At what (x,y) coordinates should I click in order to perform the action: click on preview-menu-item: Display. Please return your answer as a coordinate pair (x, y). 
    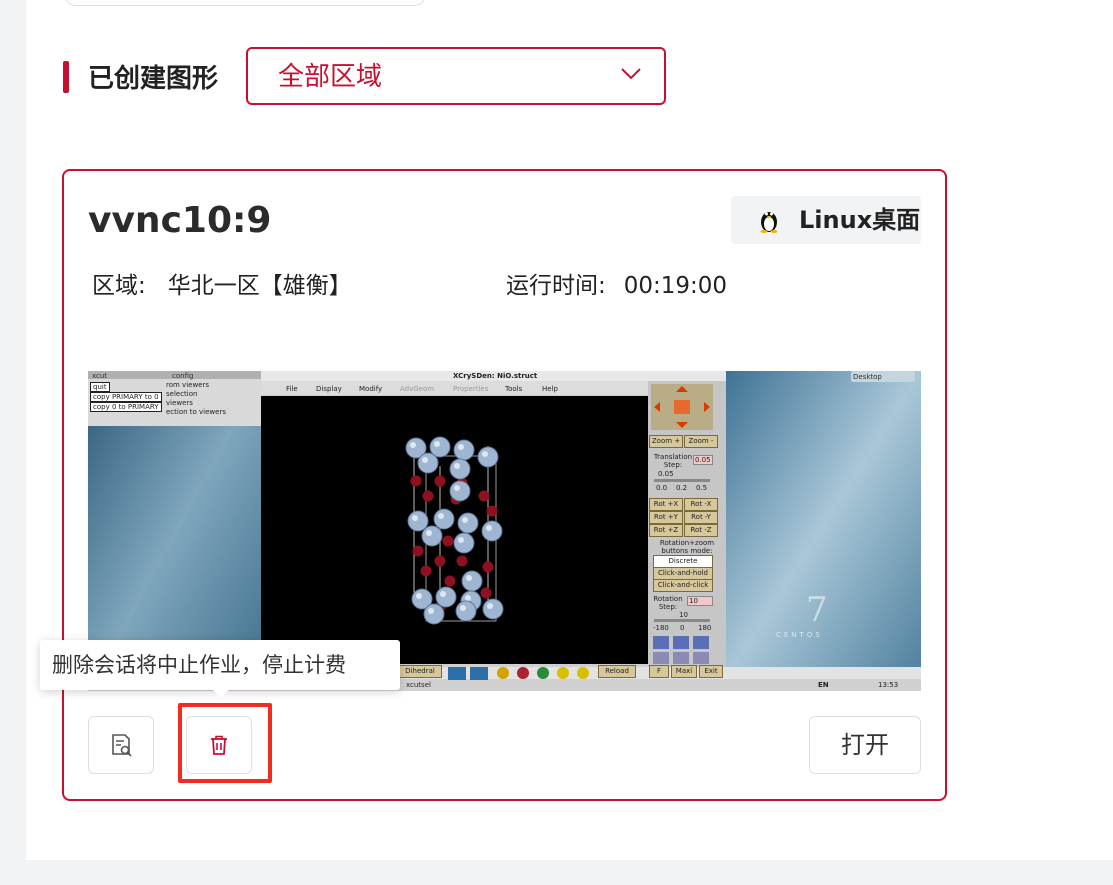
    Looking at the image, I should click on (329, 389).